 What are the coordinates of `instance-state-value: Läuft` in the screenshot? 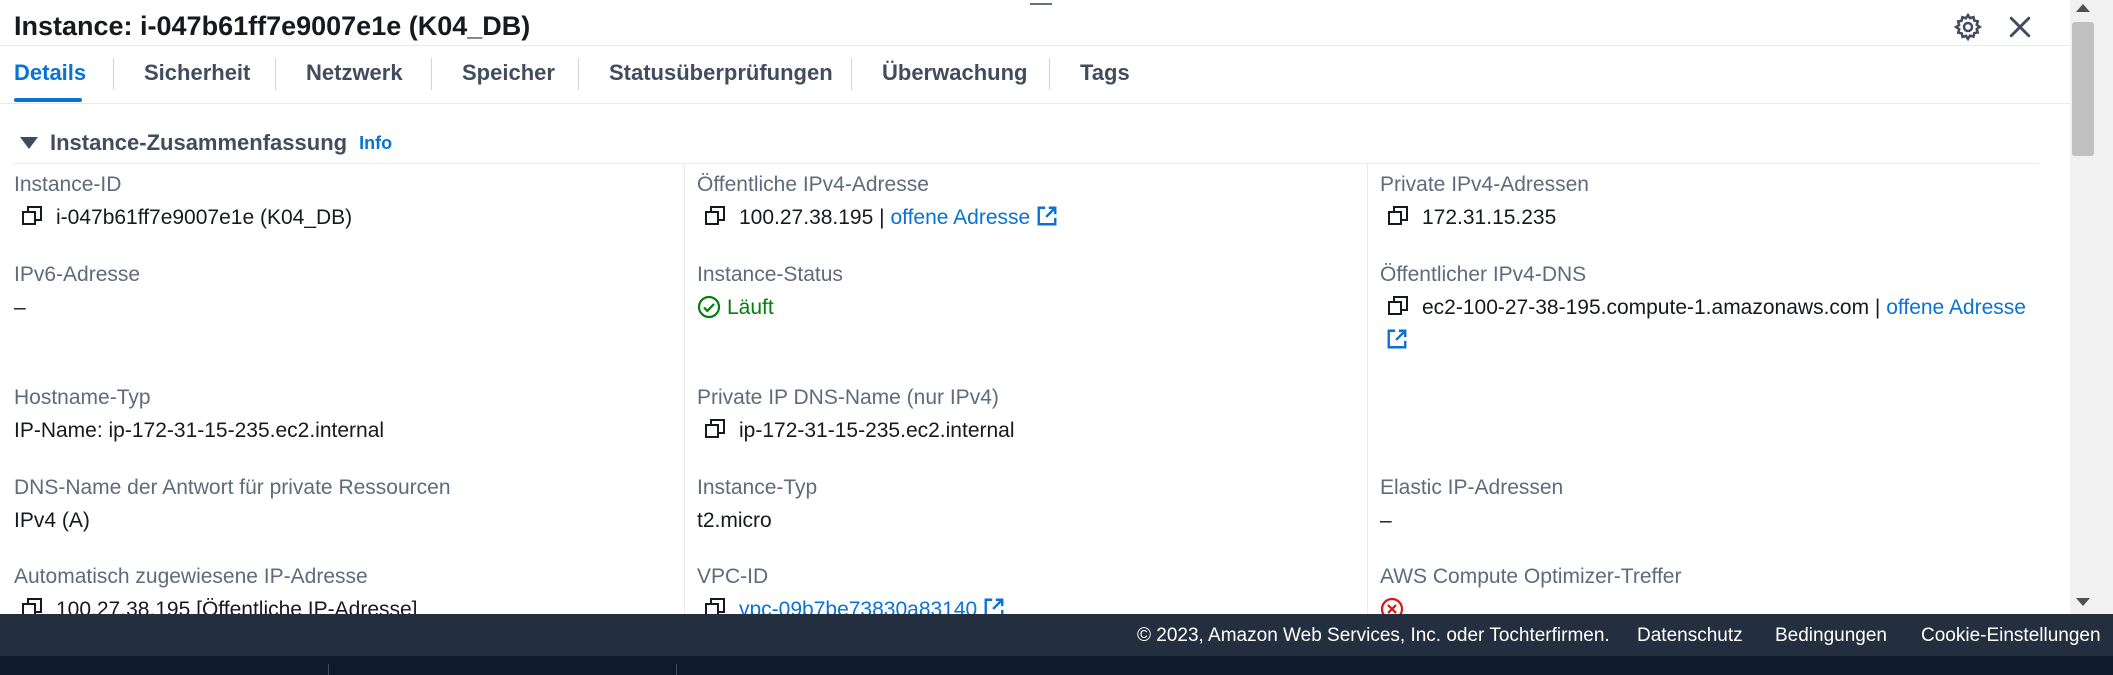 It's located at (750, 307).